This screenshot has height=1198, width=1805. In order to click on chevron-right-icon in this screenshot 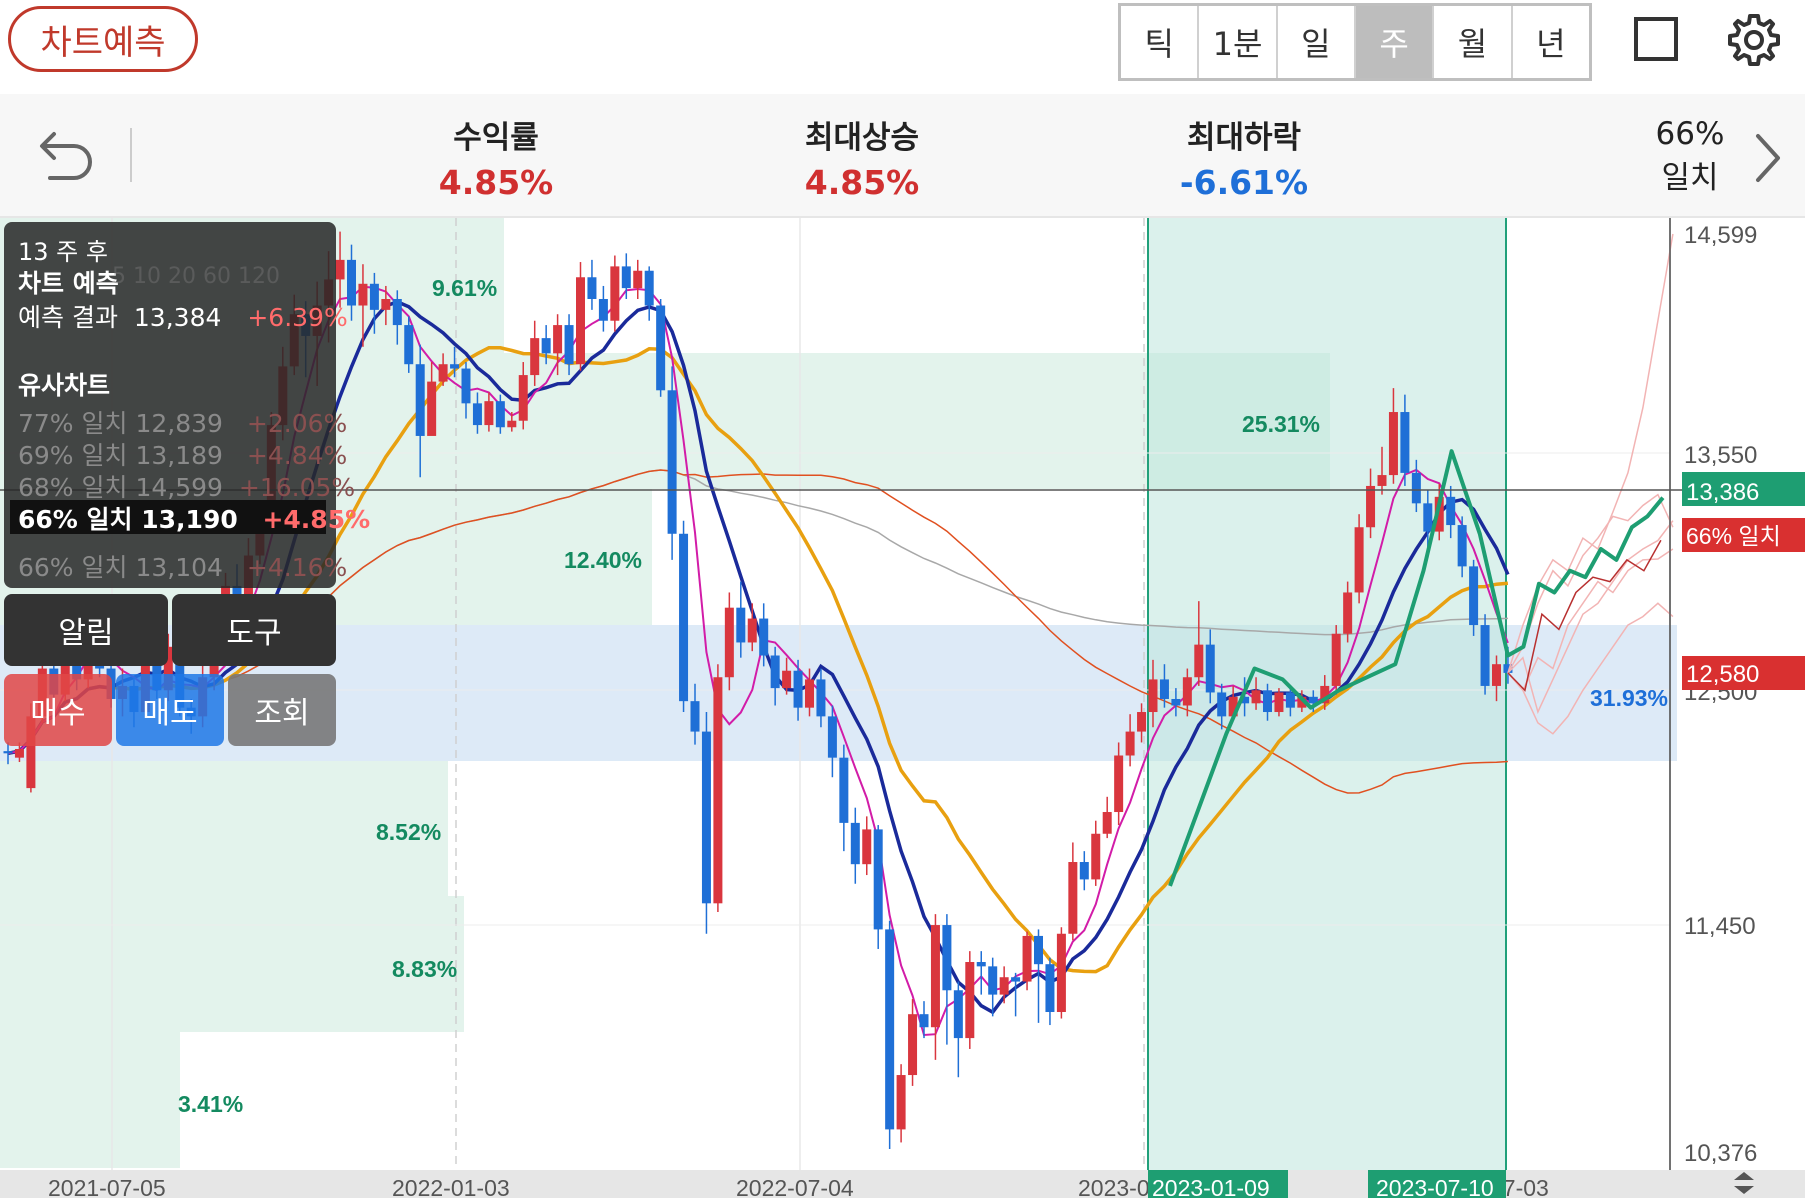, I will do `click(1768, 158)`.